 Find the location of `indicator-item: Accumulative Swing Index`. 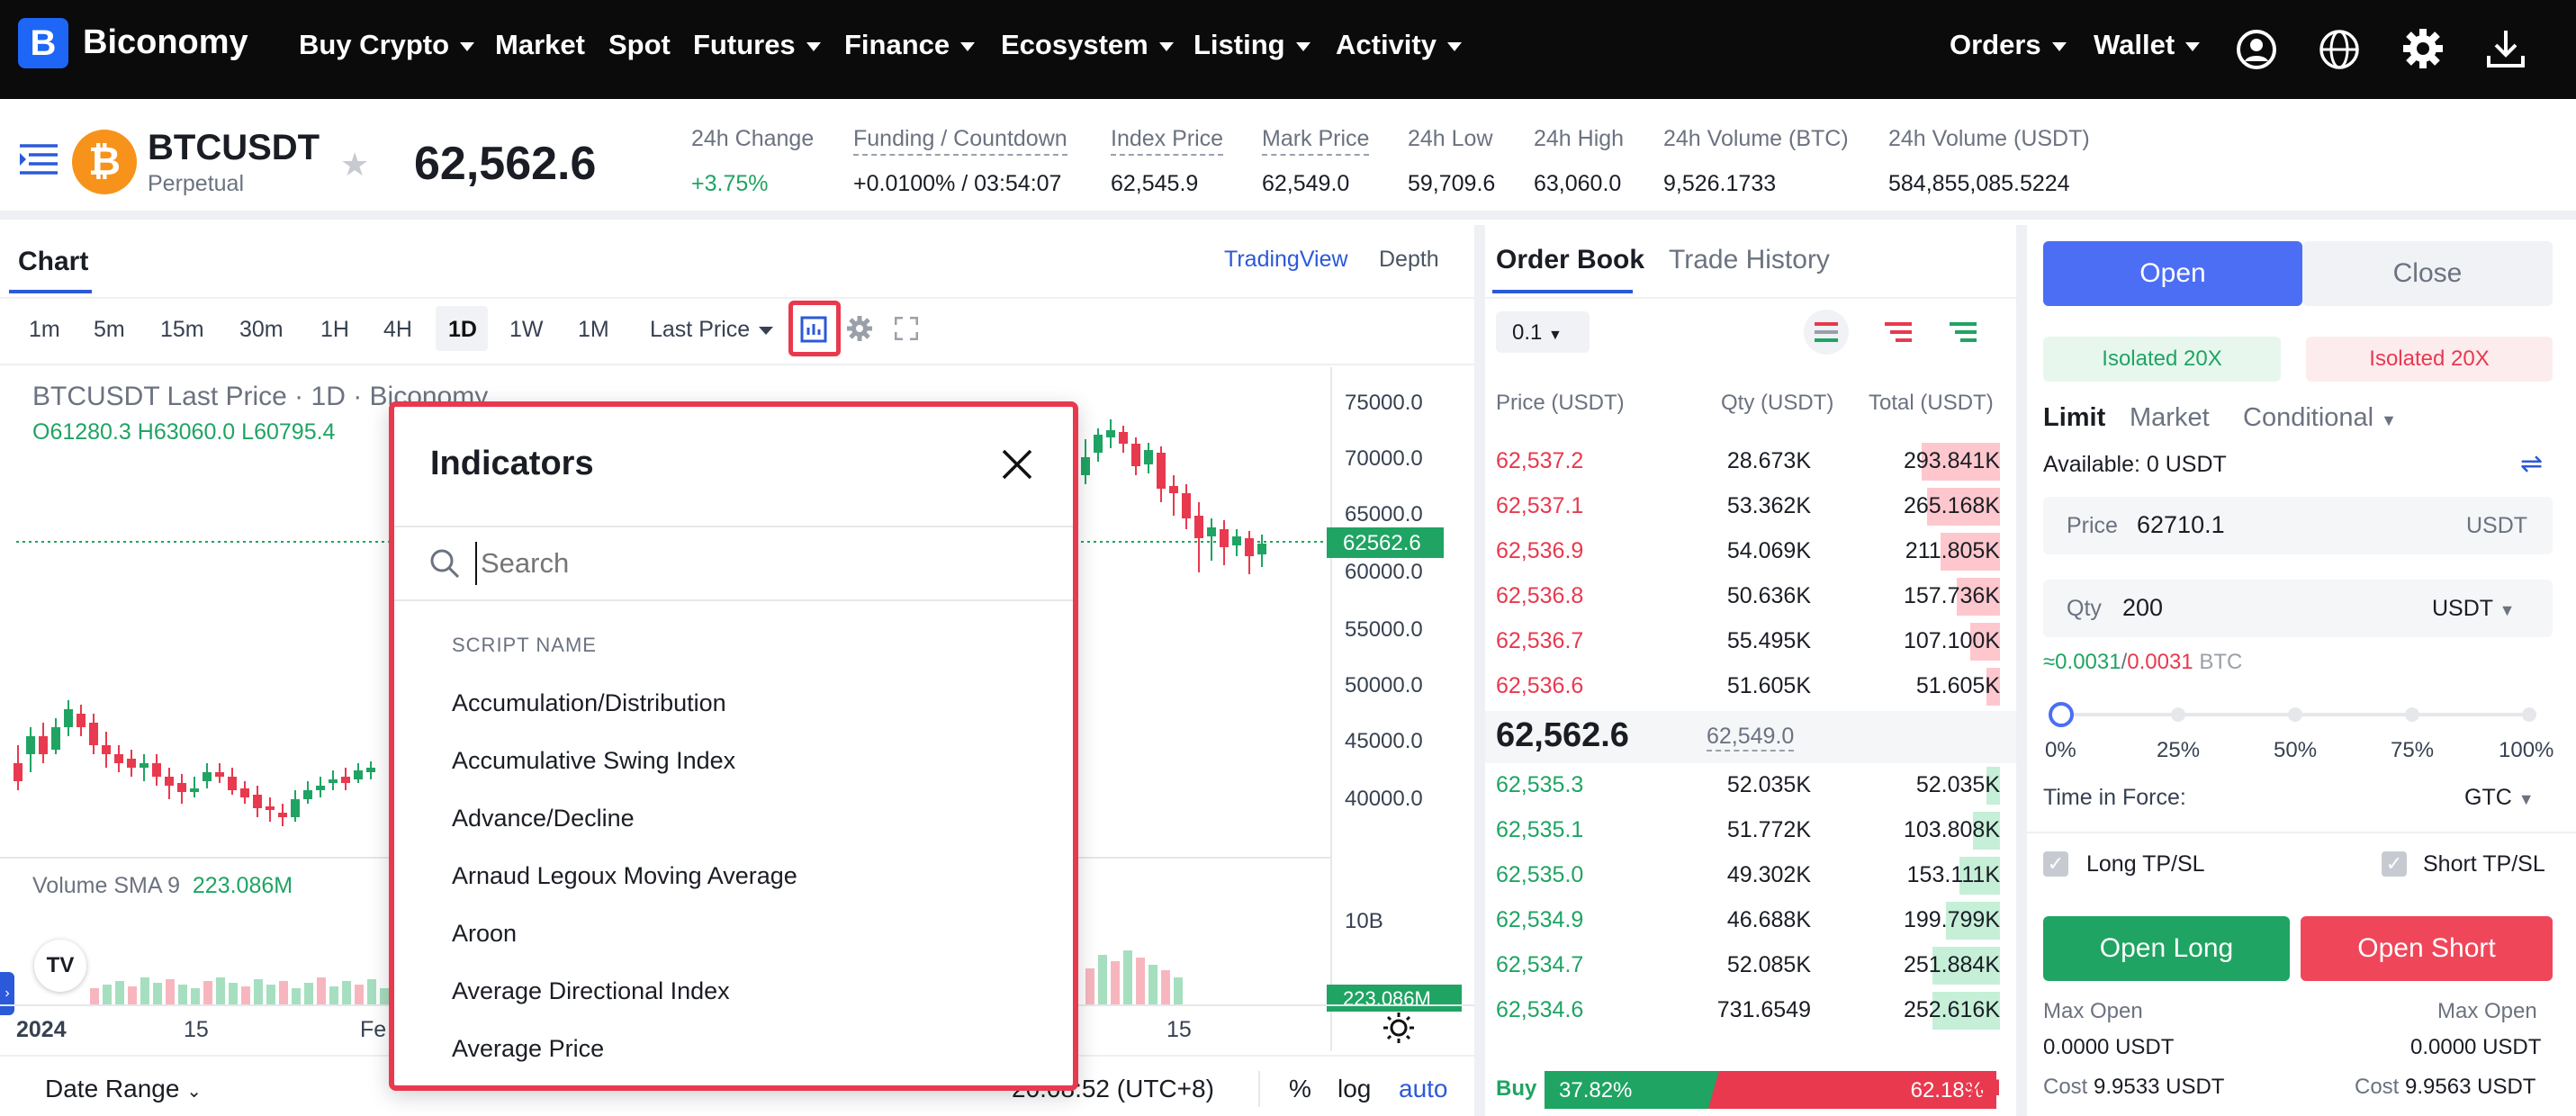

indicator-item: Accumulative Swing Index is located at coordinates (593, 761).